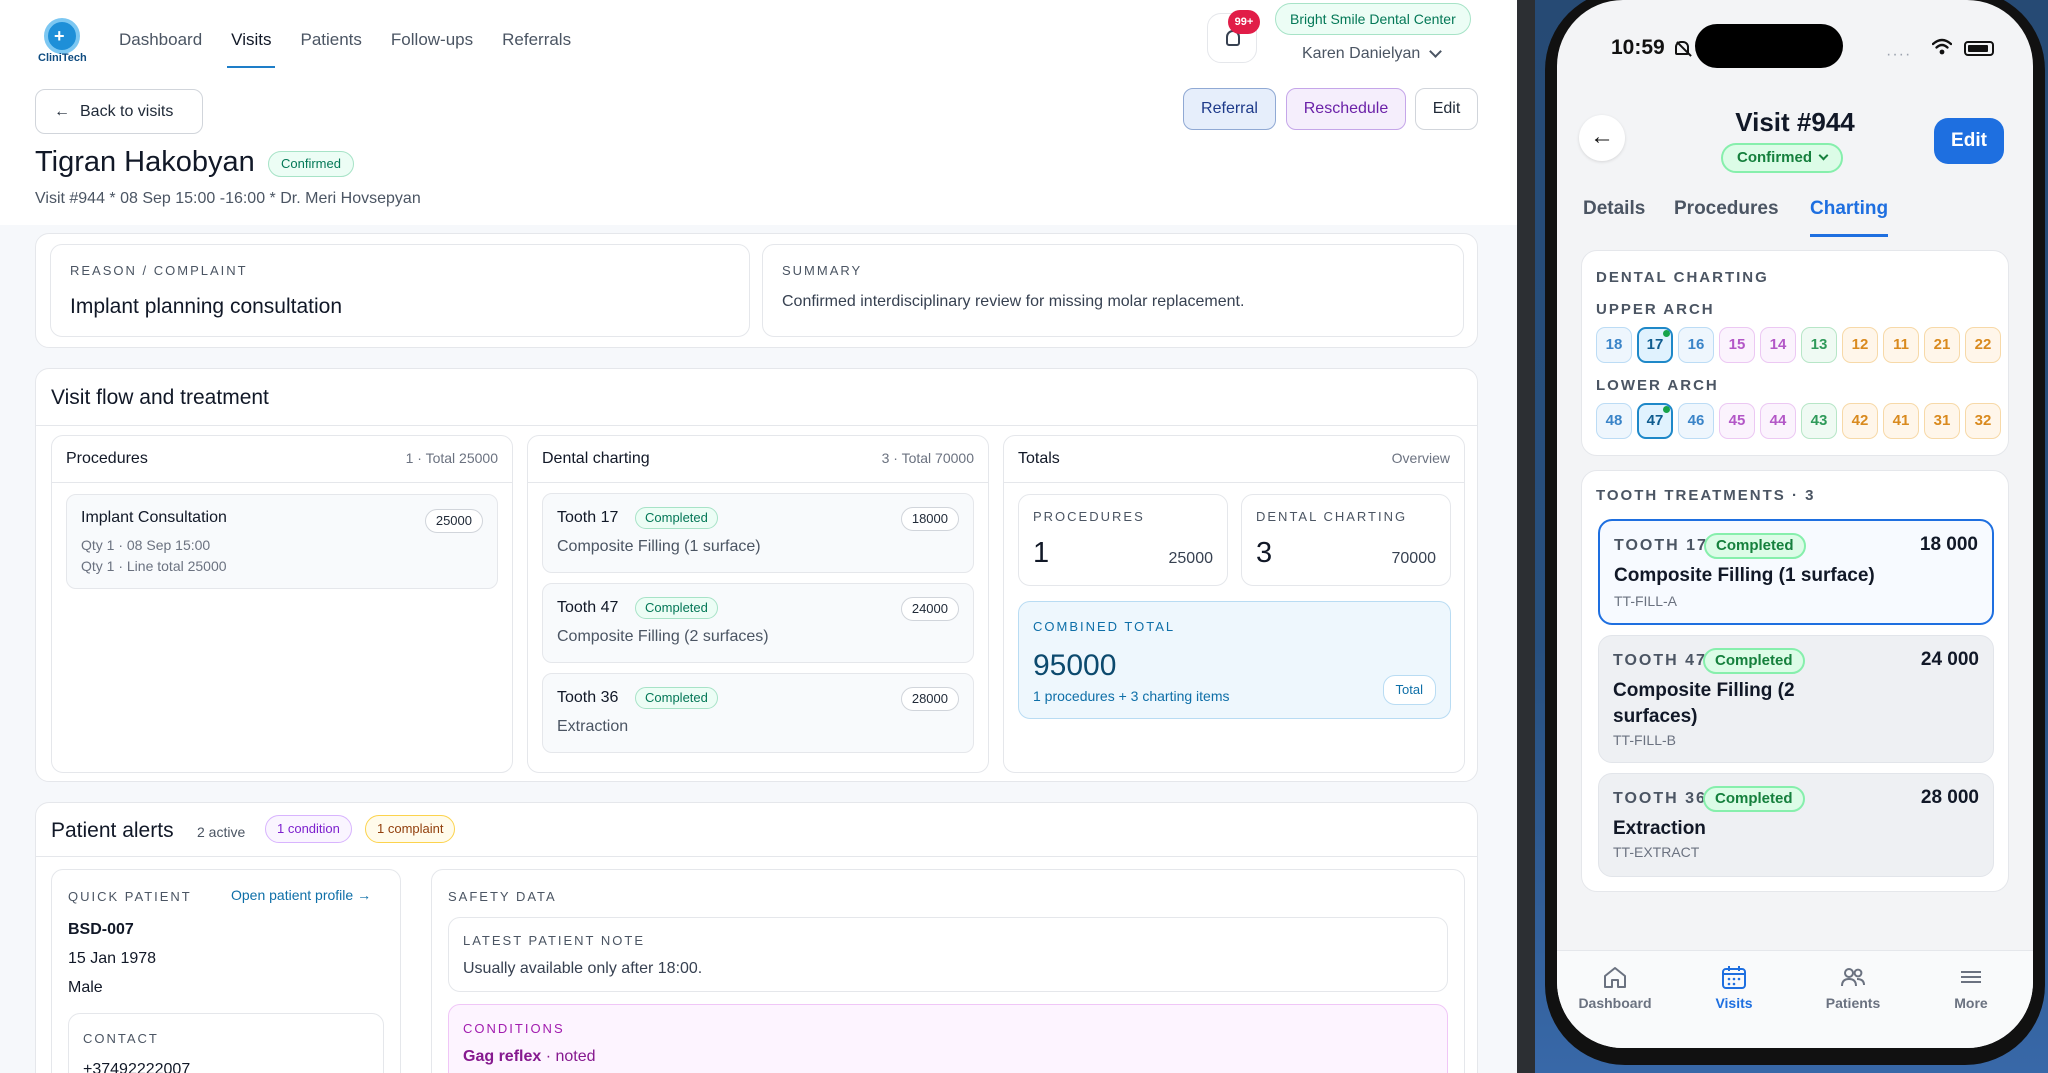 This screenshot has width=2048, height=1073. I want to click on tooth-16: 16, so click(1696, 345).